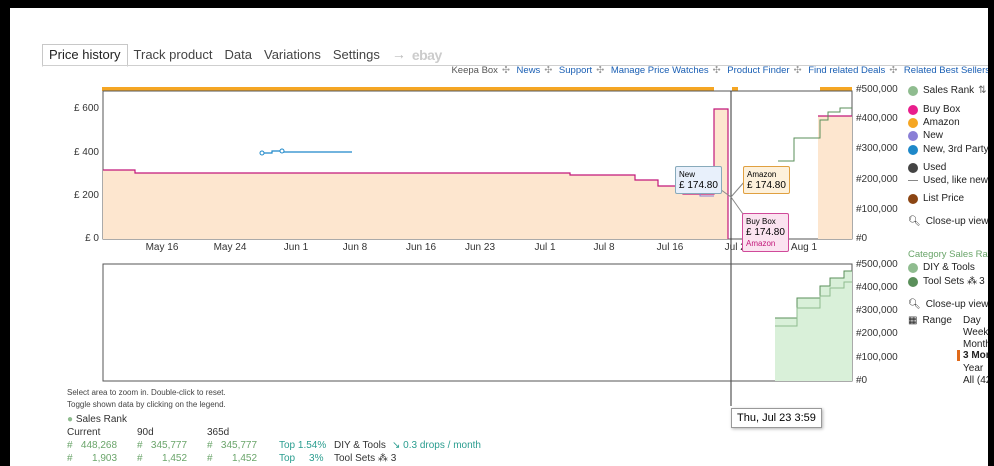 Image resolution: width=994 pixels, height=466 pixels. What do you see at coordinates (941, 267) in the screenshot?
I see `legend-diy-tools: DIY & Tools` at bounding box center [941, 267].